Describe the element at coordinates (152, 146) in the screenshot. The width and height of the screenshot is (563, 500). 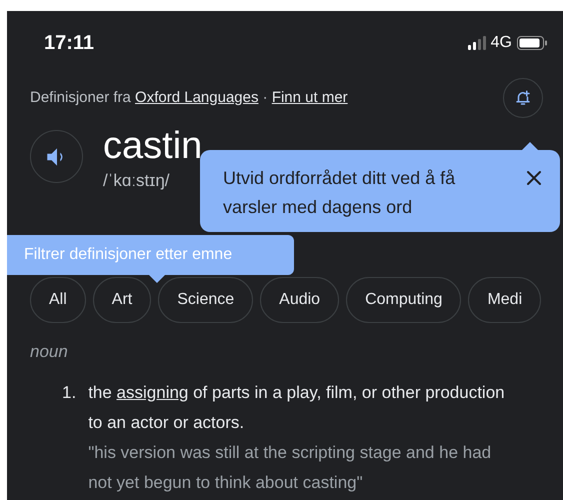
I see `headword: castin` at that location.